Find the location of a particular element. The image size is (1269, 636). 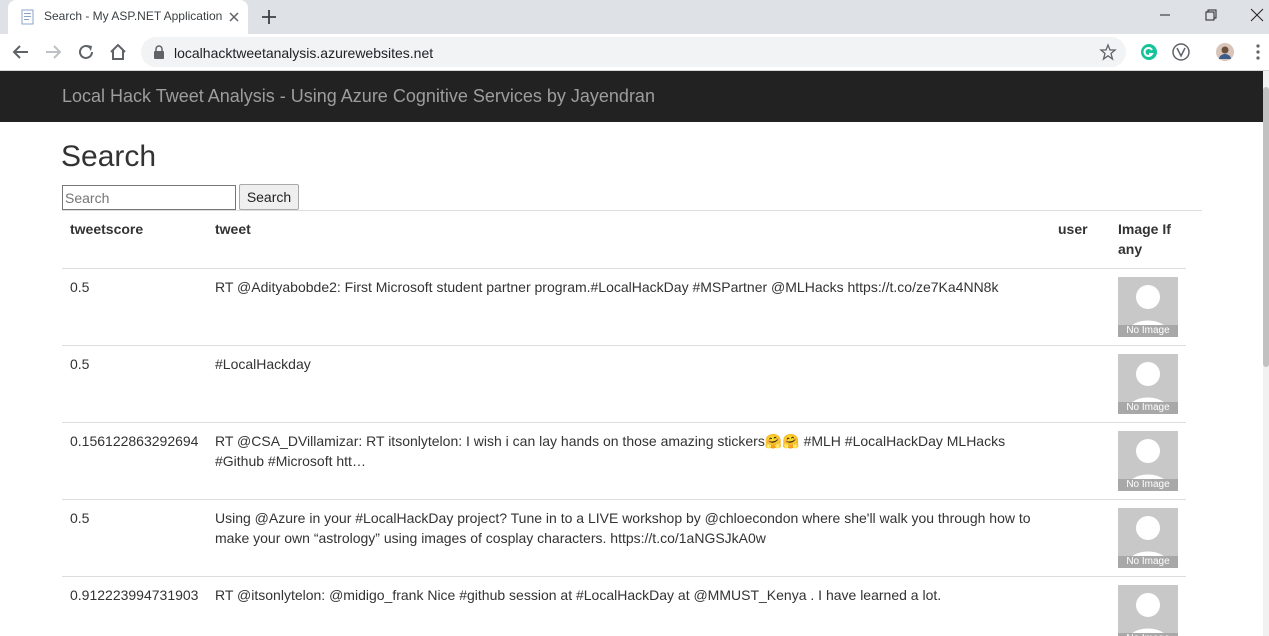

url-text: localhacktweetanalysis.azurewebsites.net is located at coordinates (304, 53).